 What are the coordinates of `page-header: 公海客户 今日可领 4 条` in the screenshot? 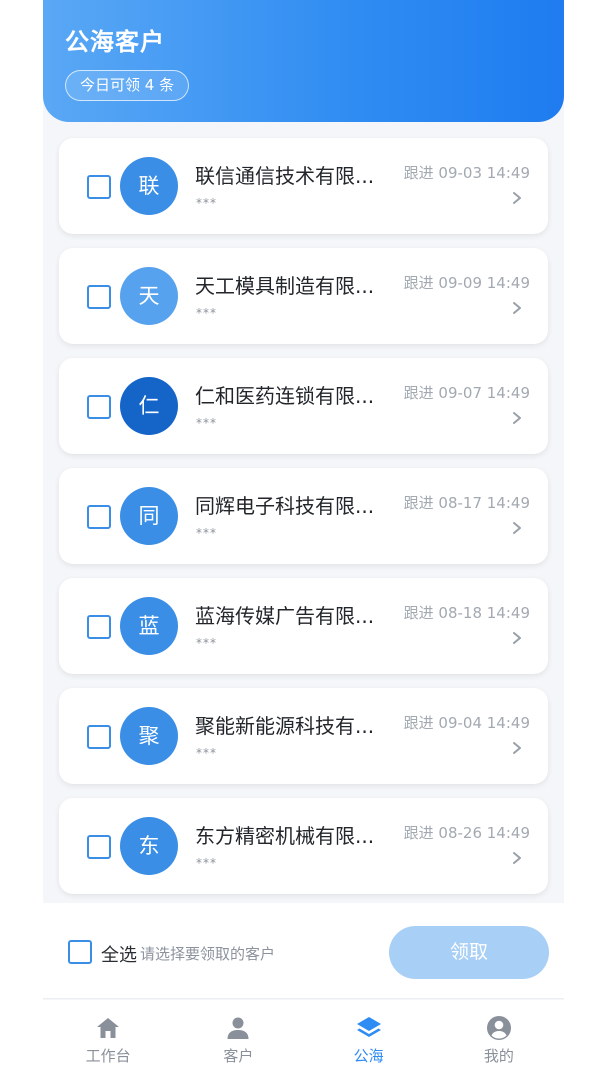 It's located at (303, 61).